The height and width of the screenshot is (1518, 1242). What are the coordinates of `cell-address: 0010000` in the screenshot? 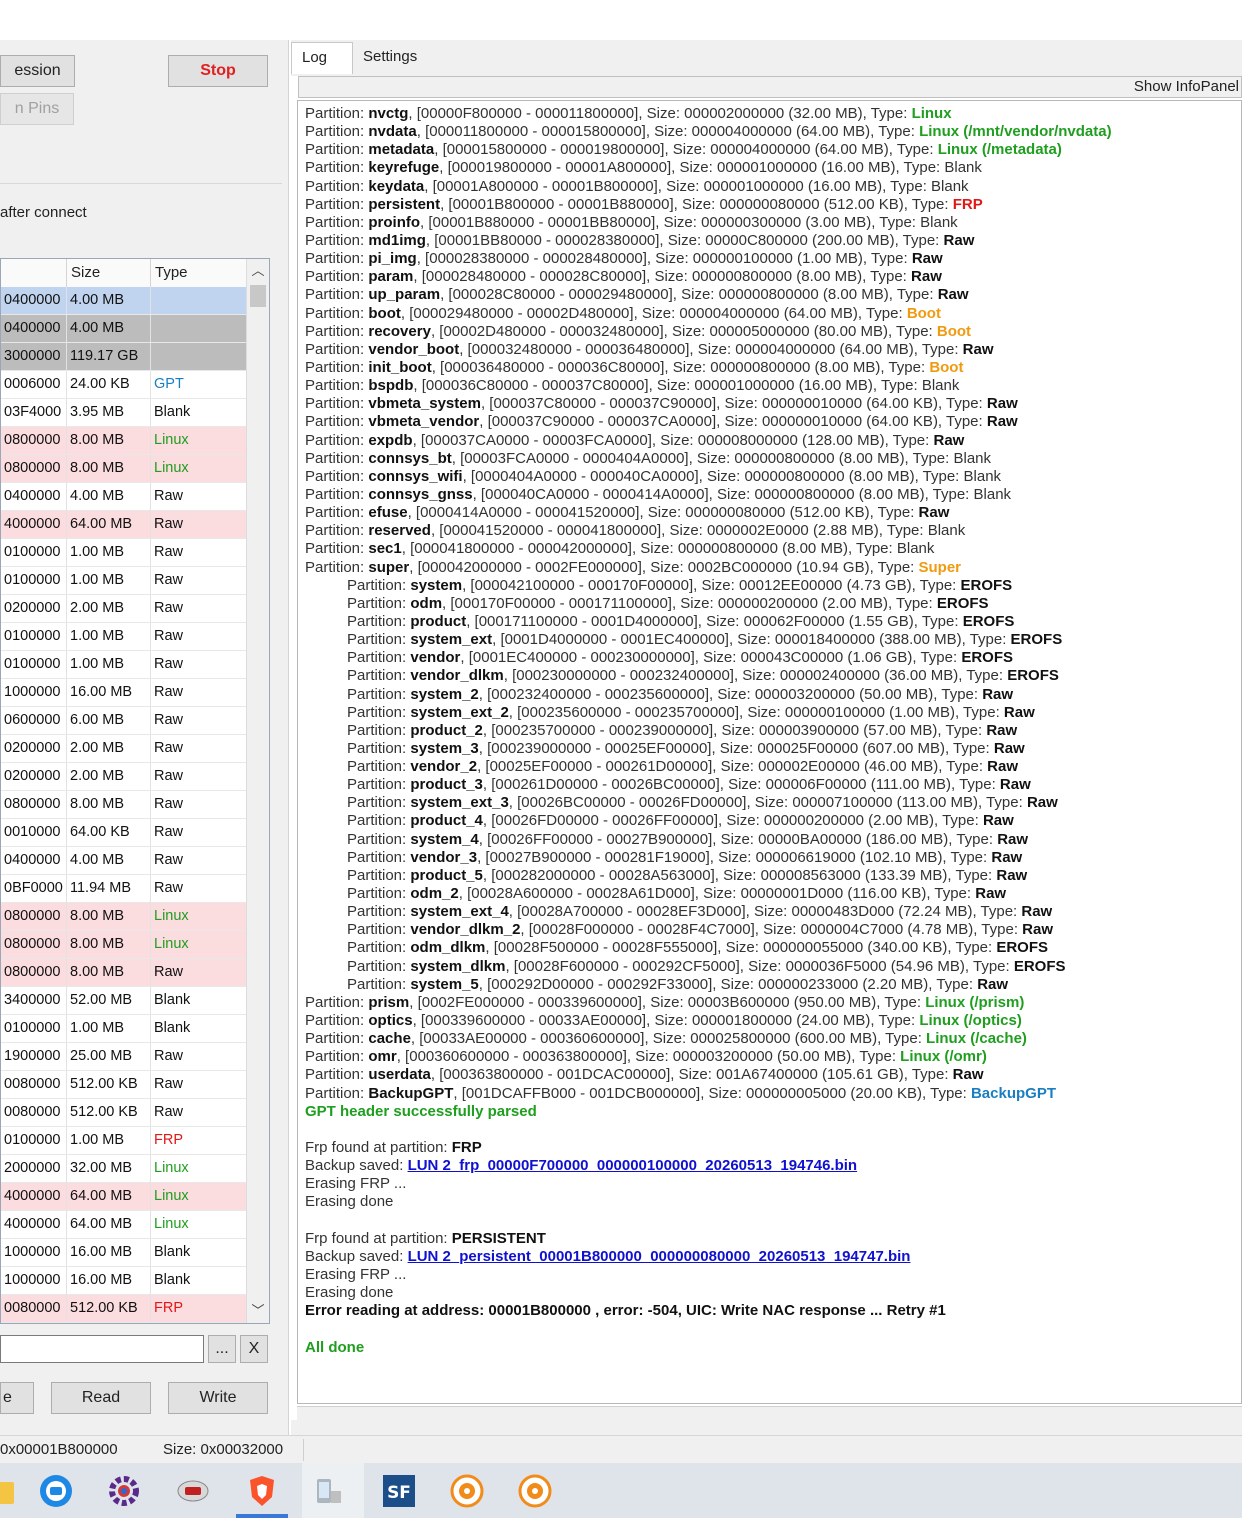 It's located at (34, 832).